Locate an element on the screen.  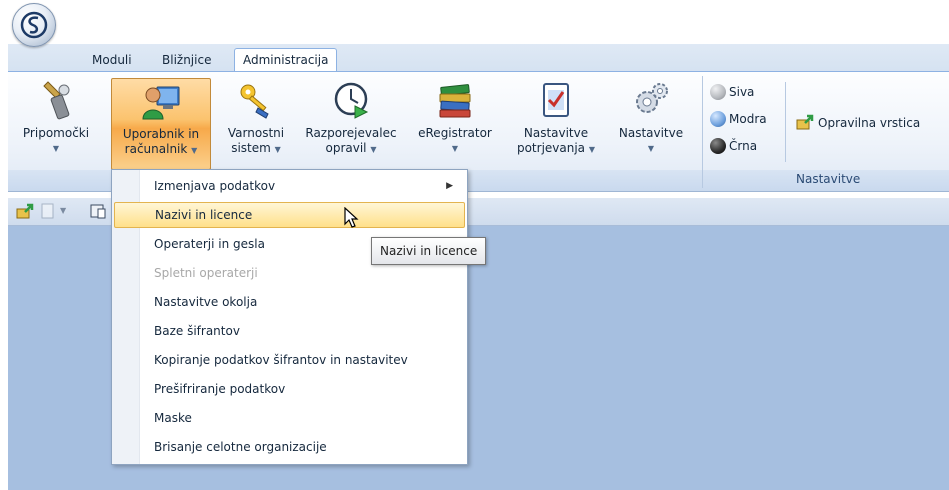
menu-item-maske: Maske is located at coordinates (289, 418).